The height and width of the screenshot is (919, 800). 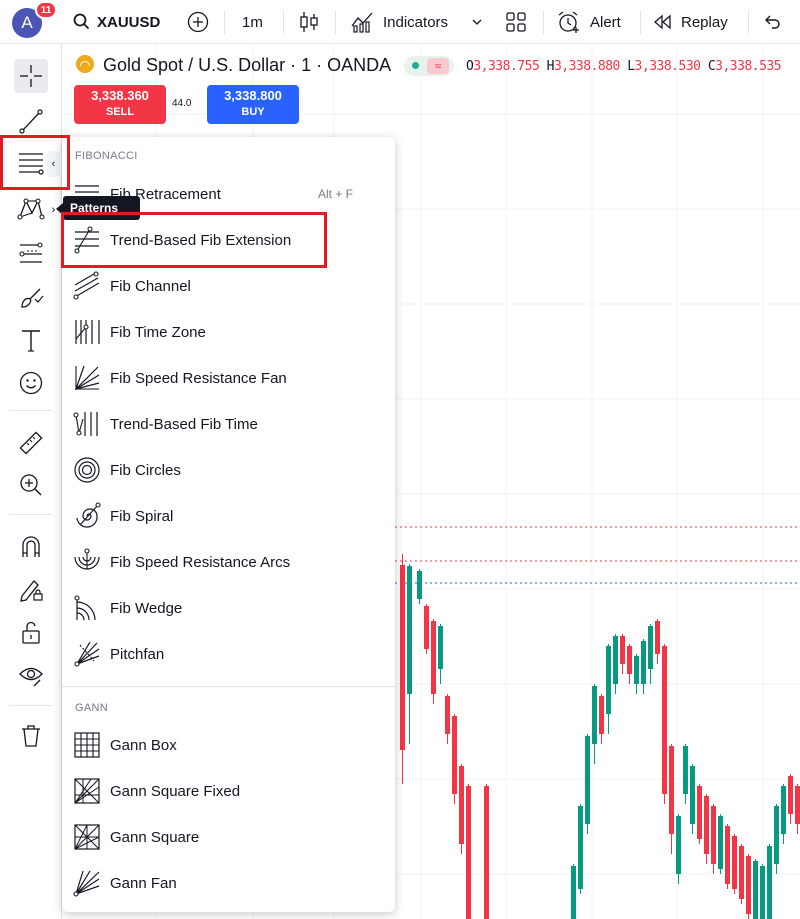 I want to click on highlight-fib-tools-button, so click(x=35, y=162).